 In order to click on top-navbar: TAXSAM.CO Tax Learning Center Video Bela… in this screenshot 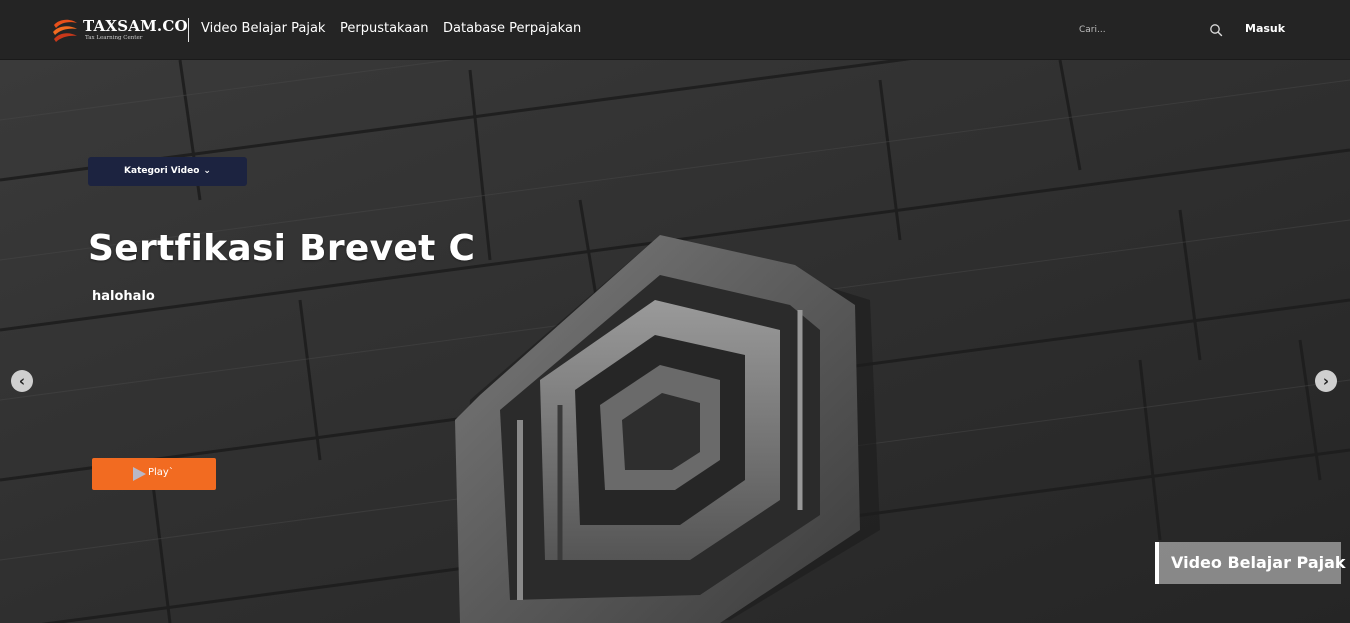, I will do `click(675, 30)`.